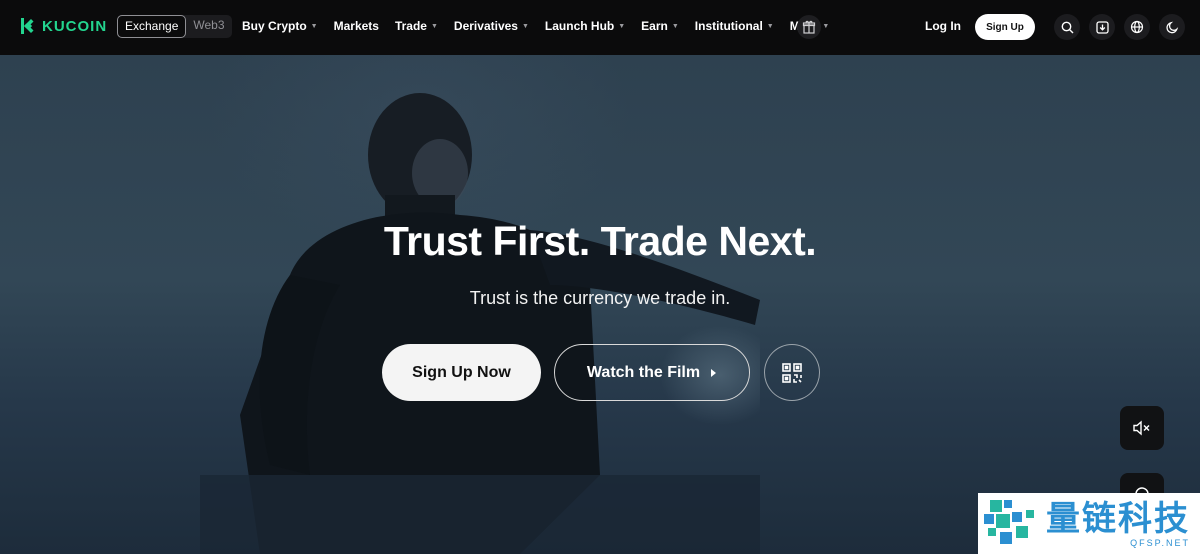 Image resolution: width=1200 pixels, height=554 pixels. I want to click on mute-button, so click(1142, 428).